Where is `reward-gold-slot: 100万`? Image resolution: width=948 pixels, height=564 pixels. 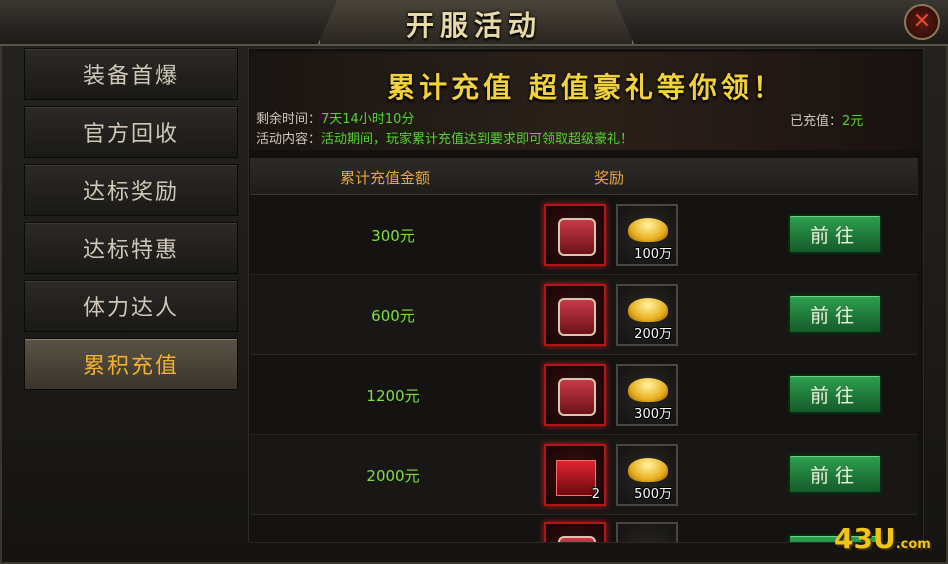 reward-gold-slot: 100万 is located at coordinates (647, 235).